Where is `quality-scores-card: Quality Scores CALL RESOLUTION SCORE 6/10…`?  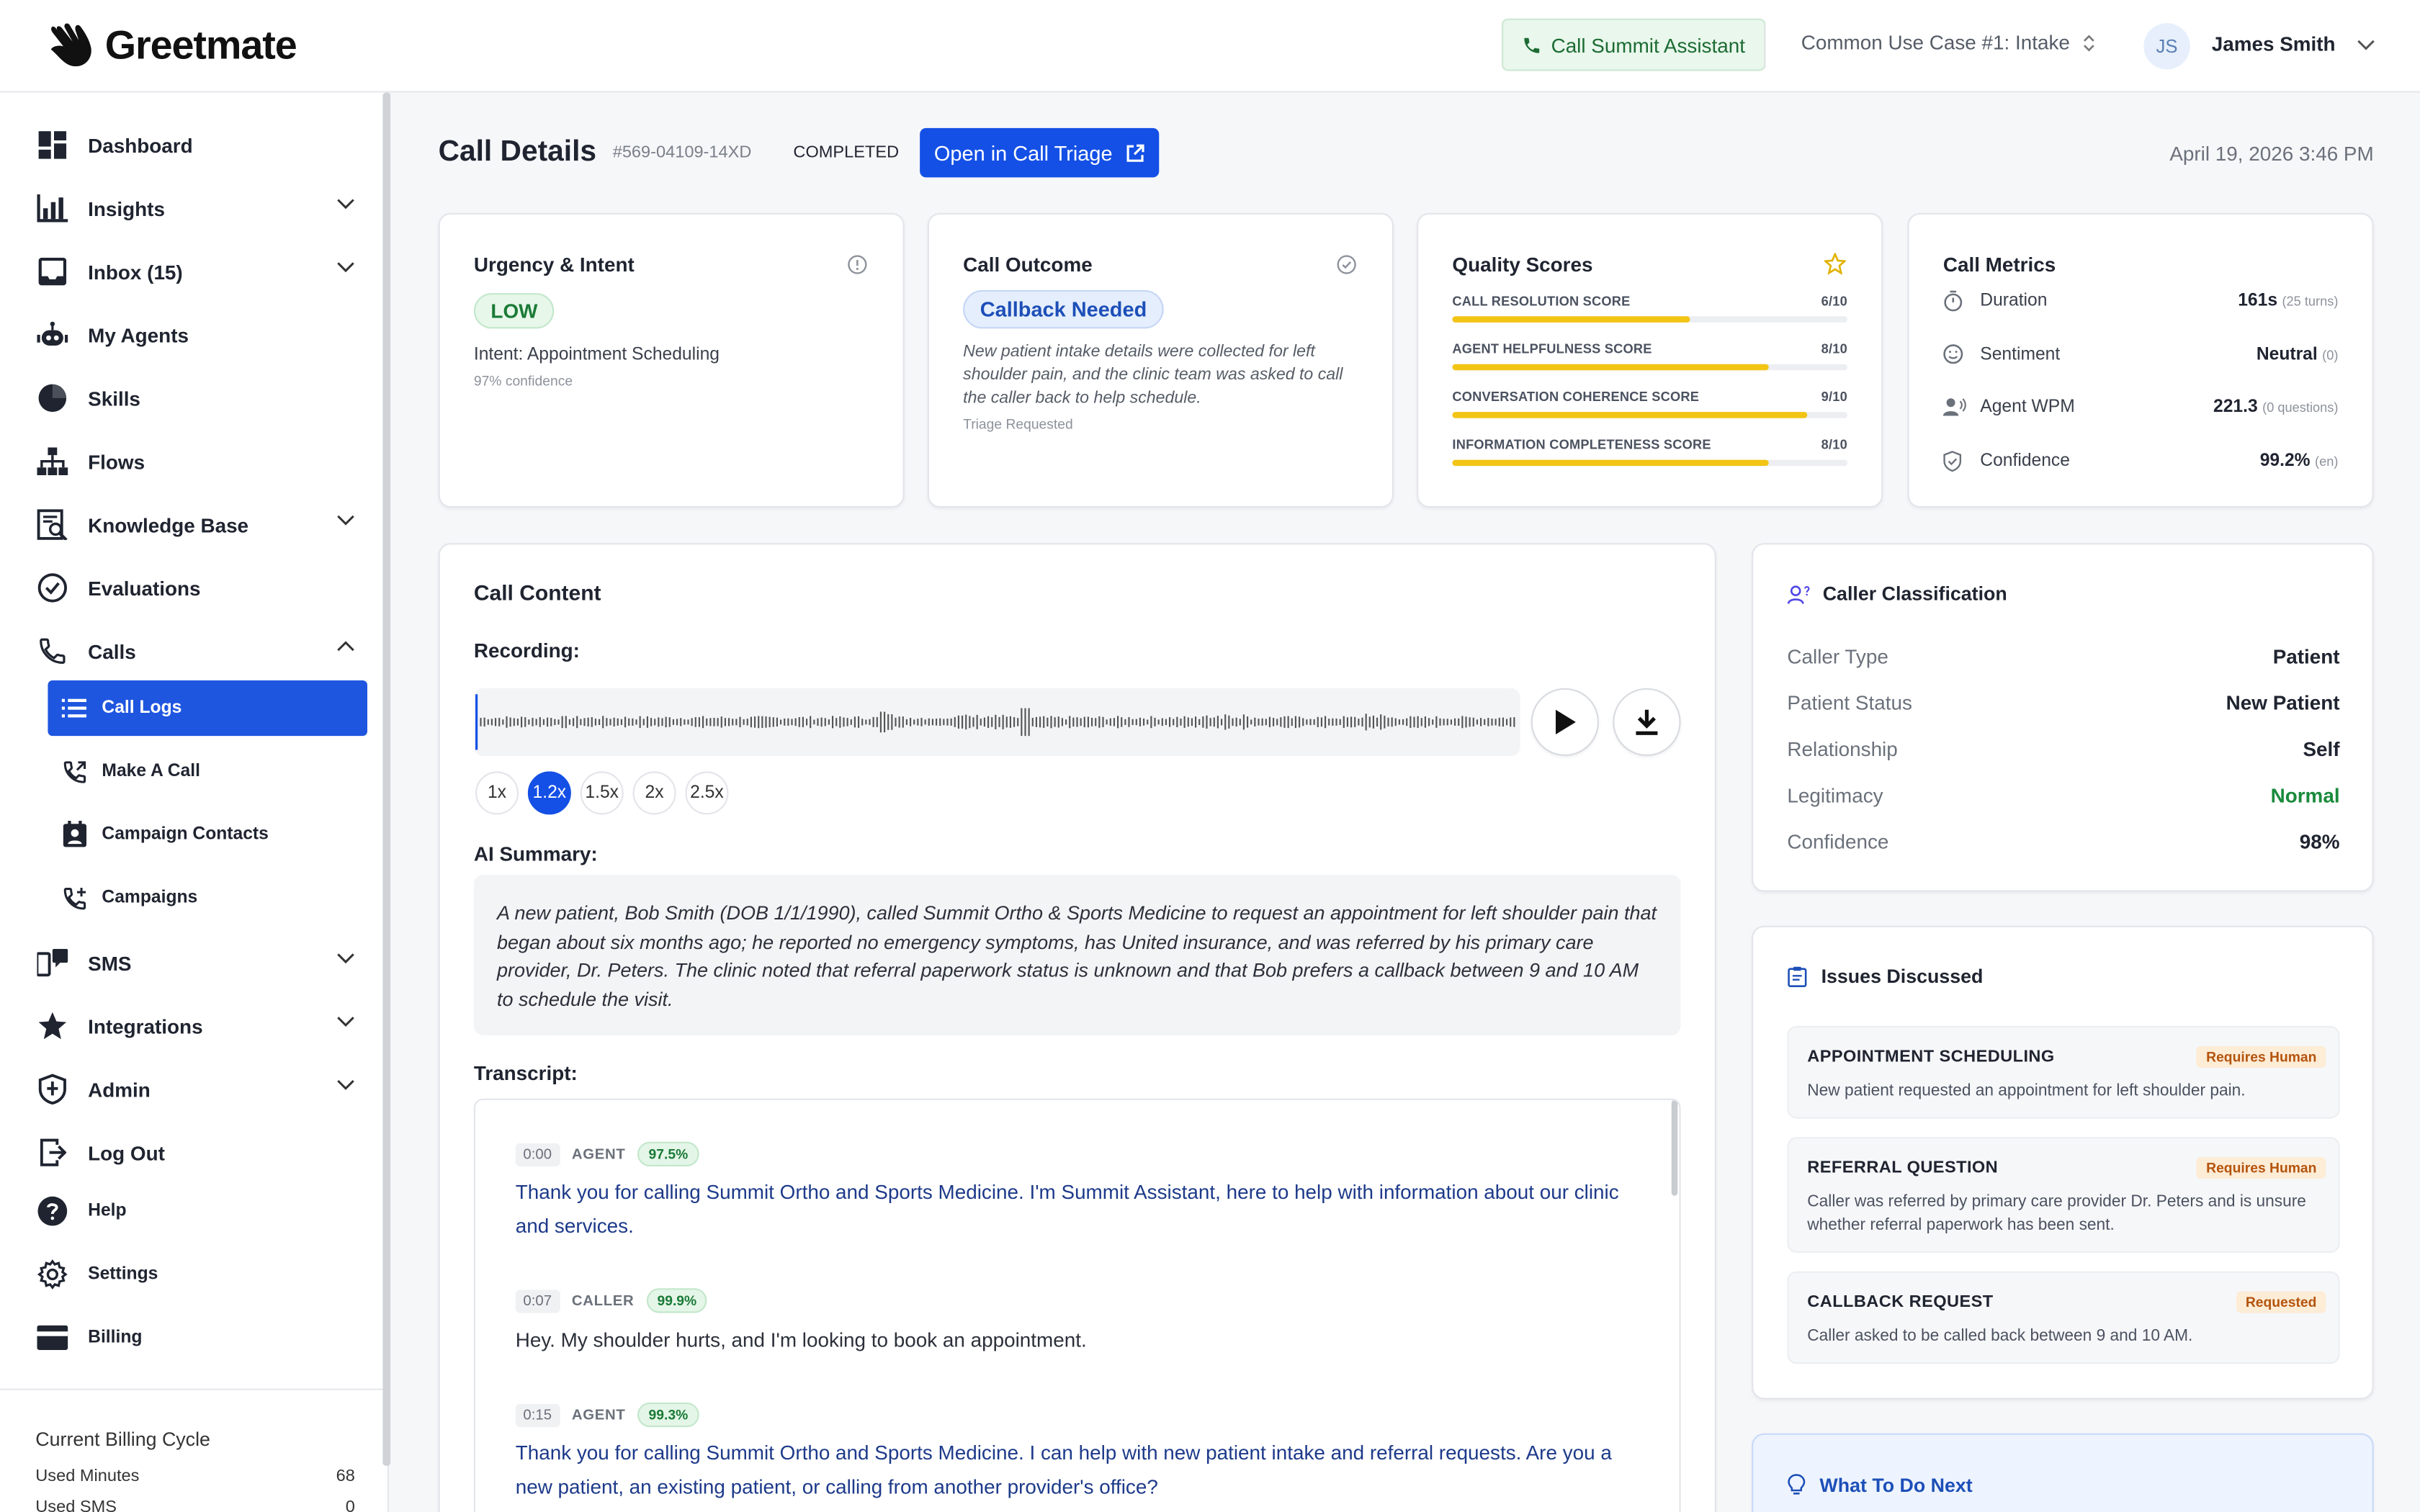
quality-scores-card: Quality Scores CALL RESOLUTION SCORE 6/10… is located at coordinates (1650, 360).